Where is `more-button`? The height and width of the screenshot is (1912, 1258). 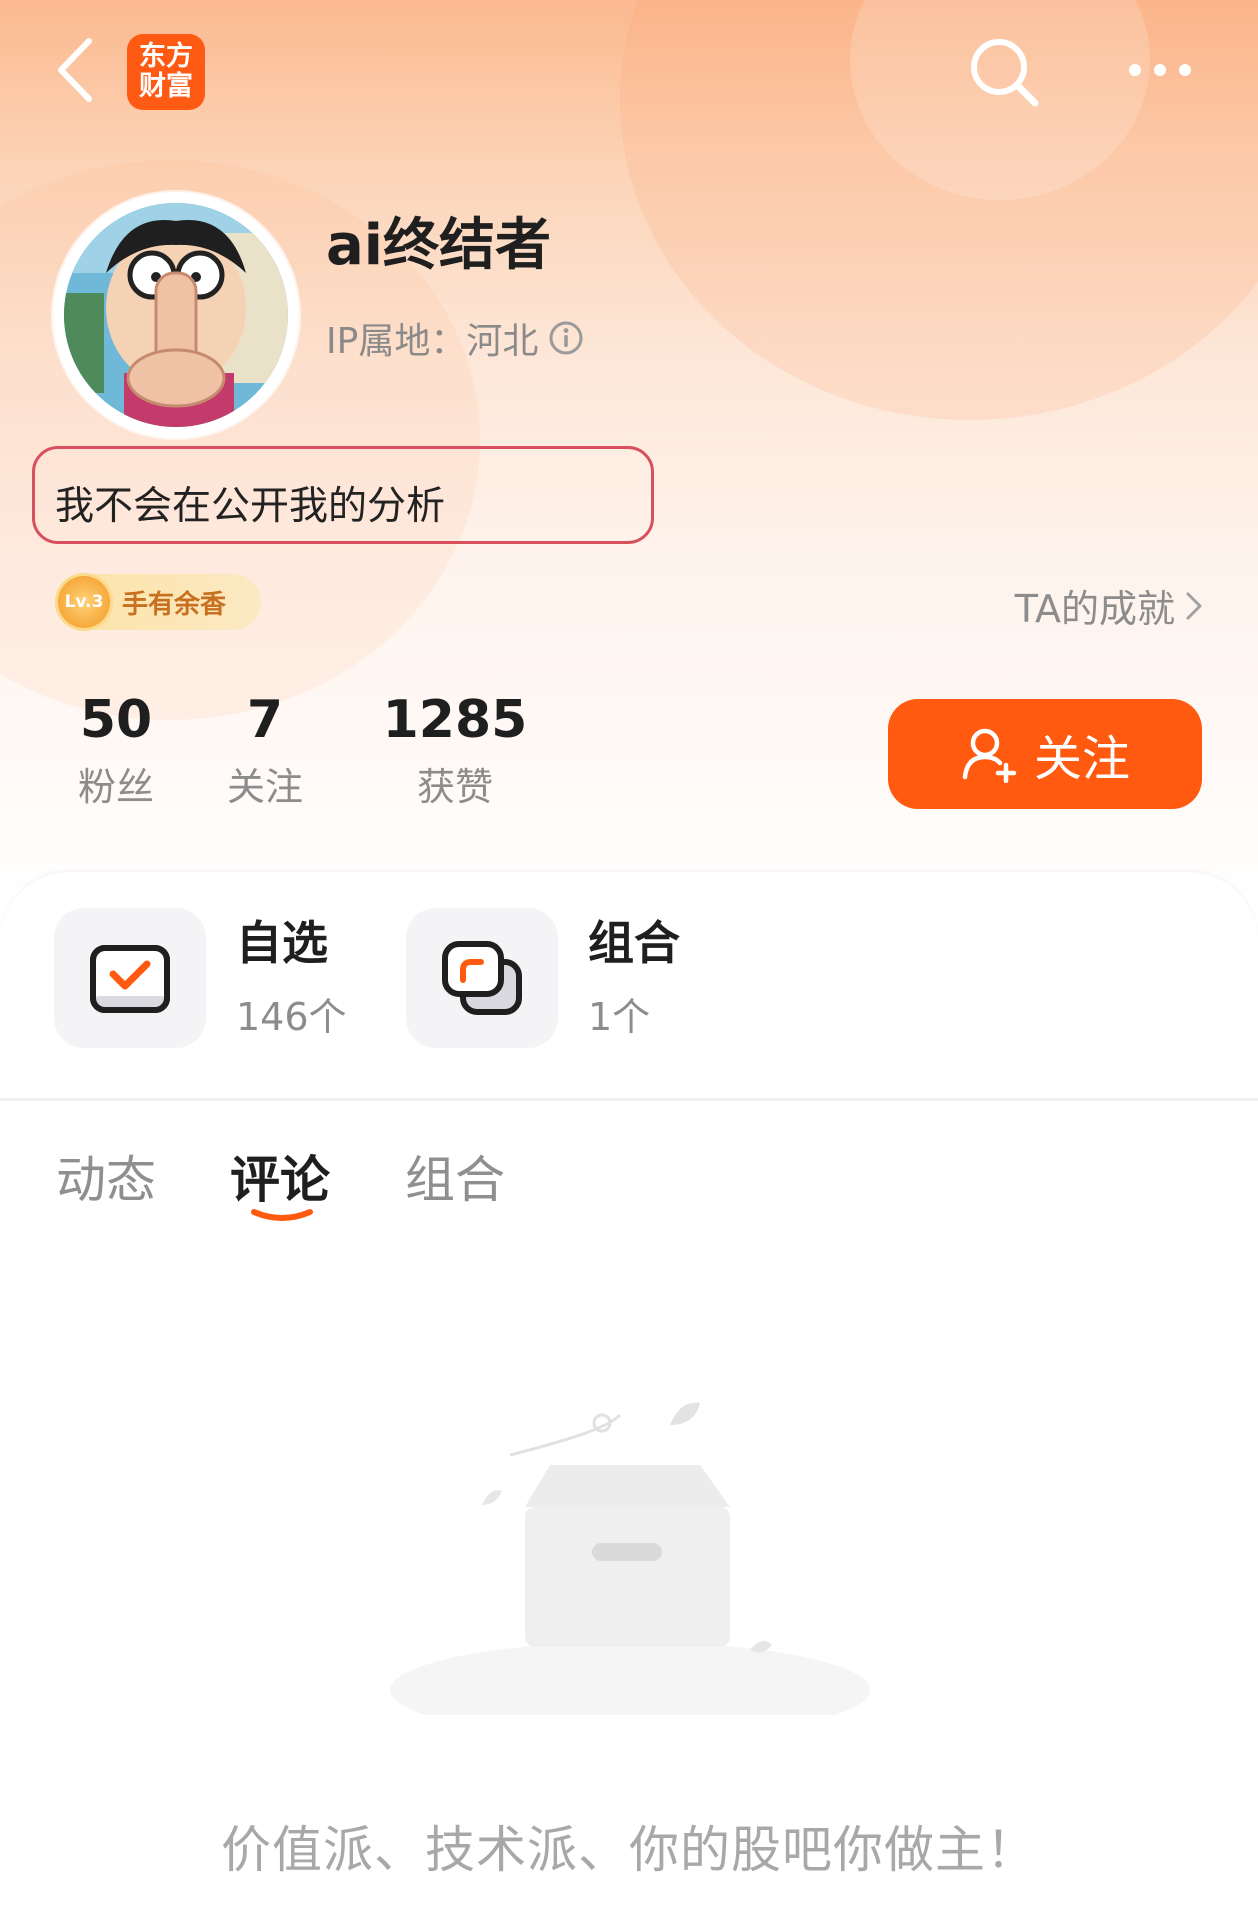 more-button is located at coordinates (1160, 70).